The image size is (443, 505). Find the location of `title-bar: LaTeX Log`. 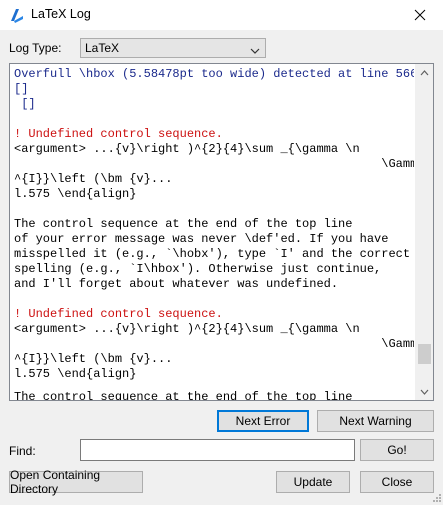

title-bar: LaTeX Log is located at coordinates (221, 15).